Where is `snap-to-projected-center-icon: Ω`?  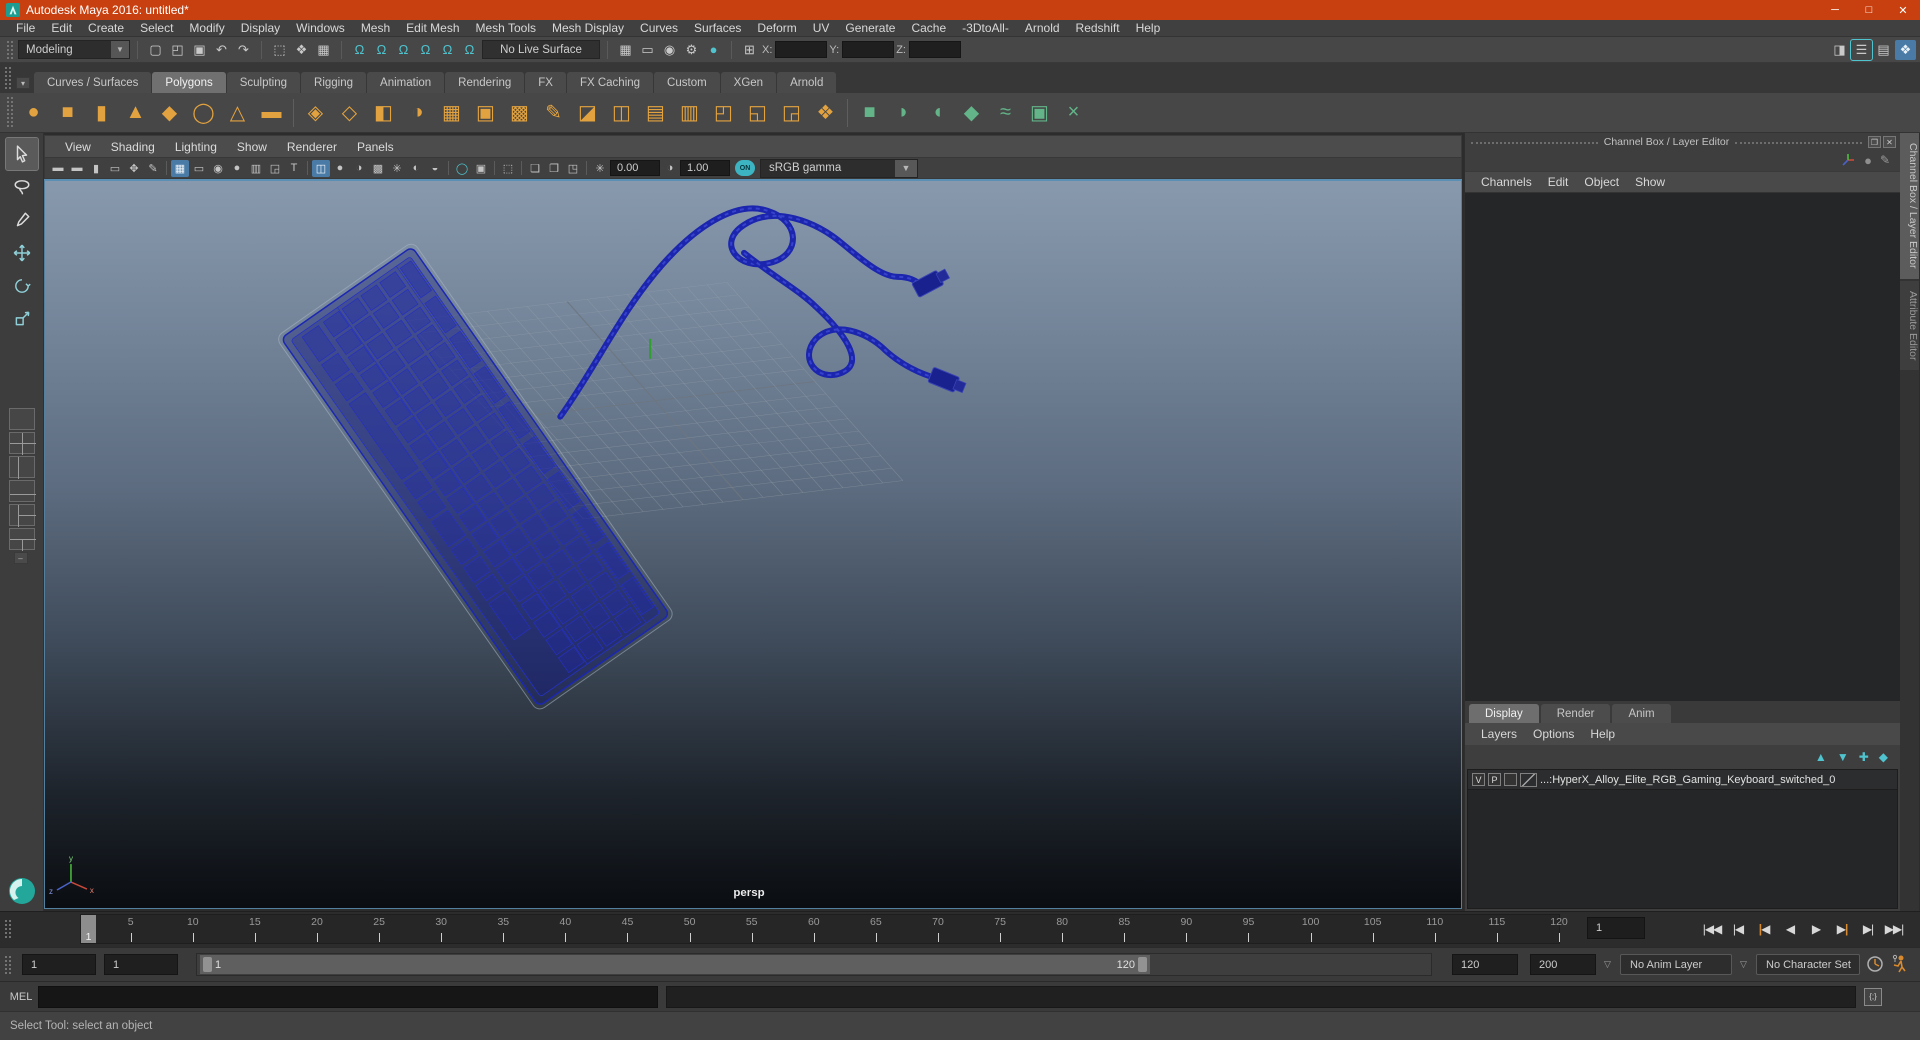 snap-to-projected-center-icon: Ω is located at coordinates (425, 50).